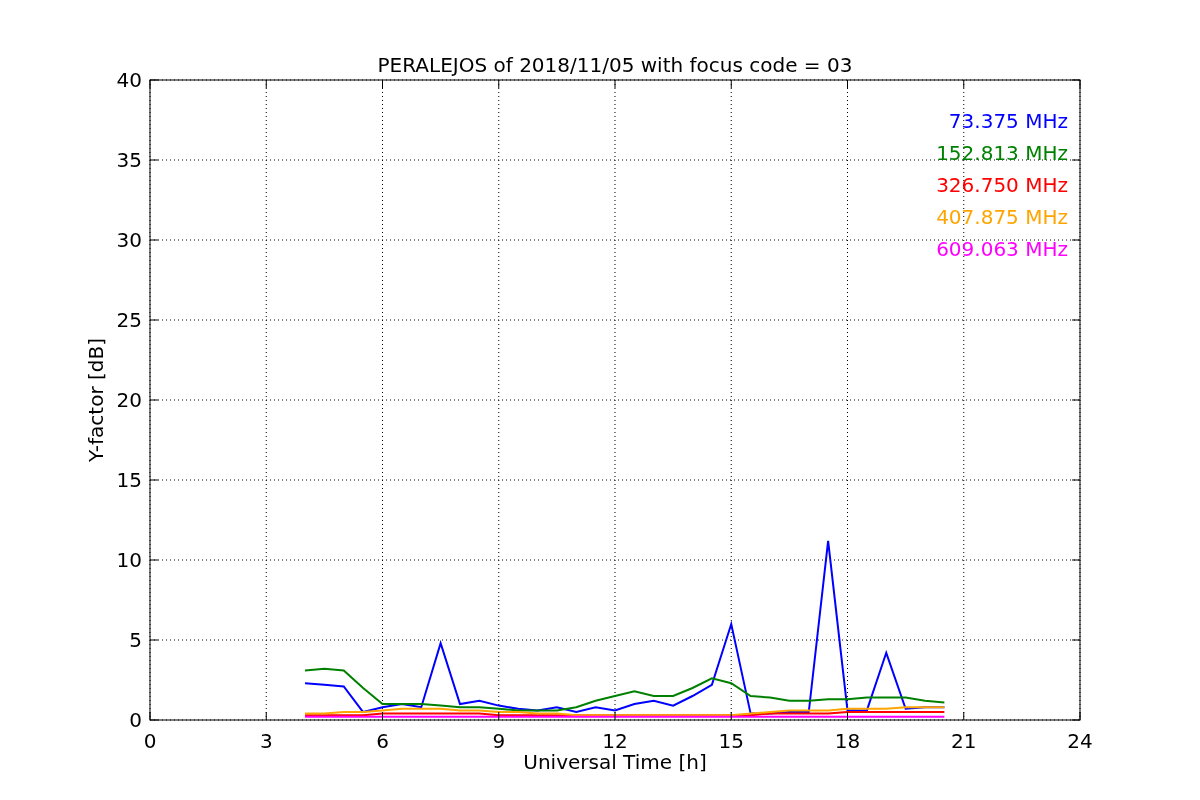  What do you see at coordinates (1002, 153) in the screenshot?
I see `legend-label: 152.813 MHz` at bounding box center [1002, 153].